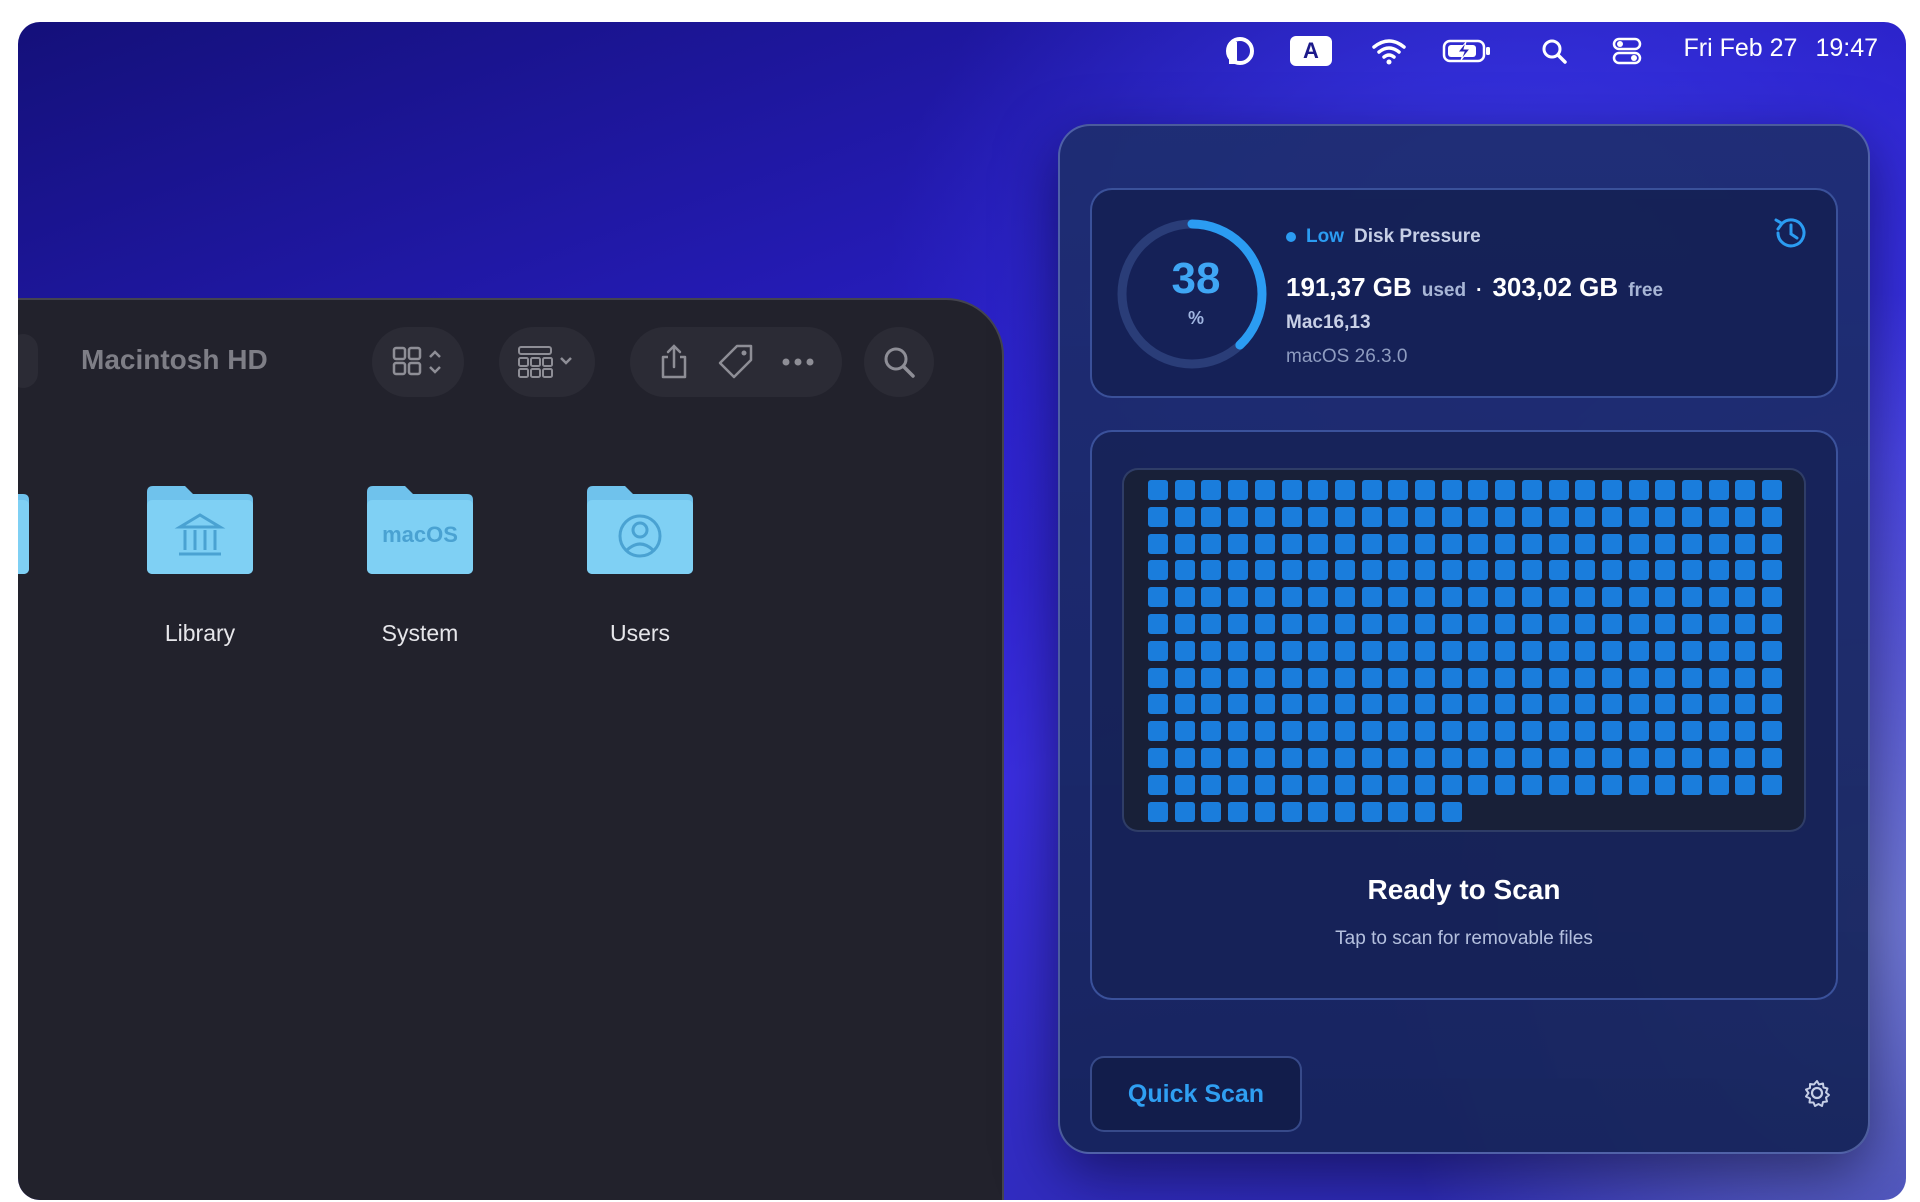  What do you see at coordinates (1791, 233) in the screenshot?
I see `history-icon` at bounding box center [1791, 233].